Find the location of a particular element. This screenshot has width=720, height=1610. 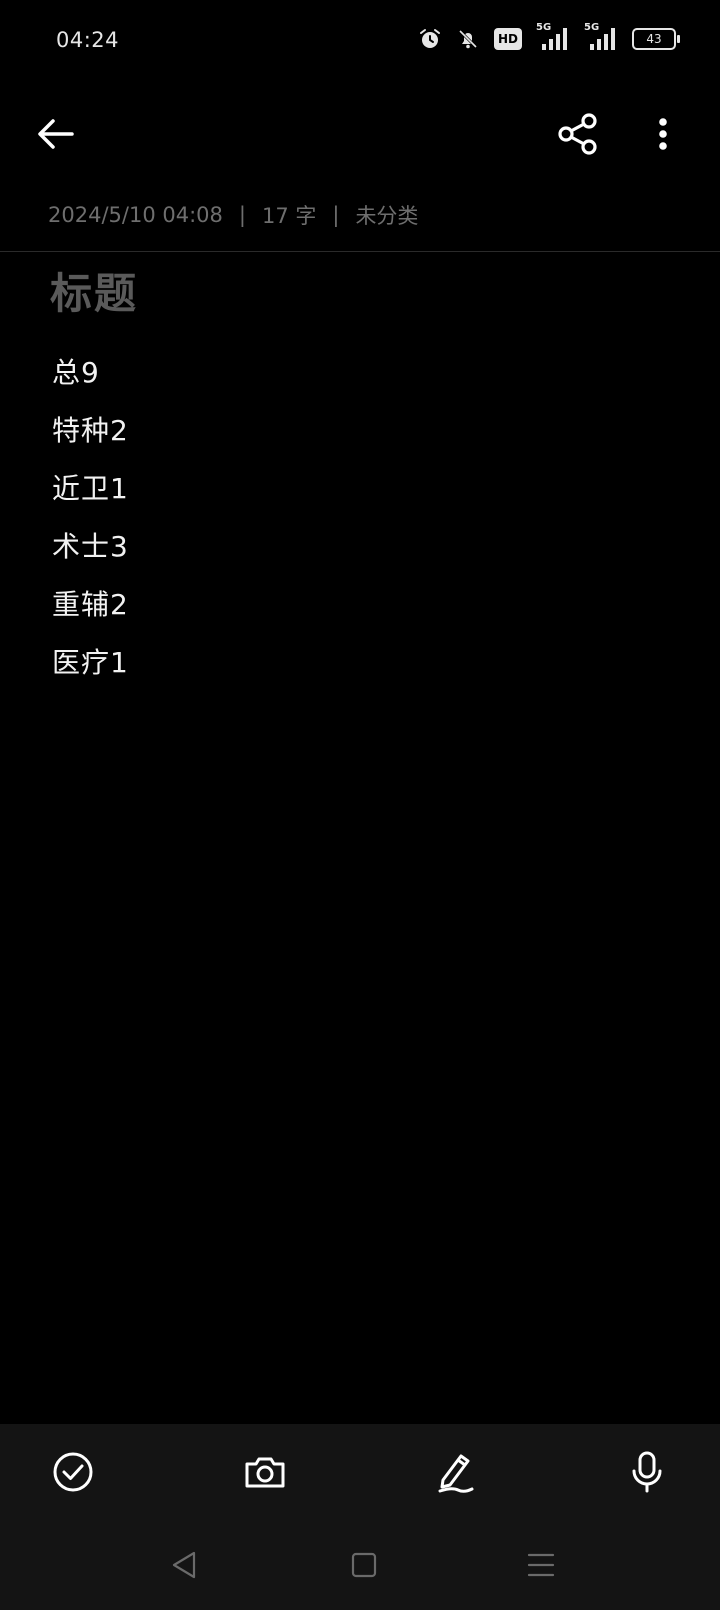

voice-input-button is located at coordinates (647, 1472).